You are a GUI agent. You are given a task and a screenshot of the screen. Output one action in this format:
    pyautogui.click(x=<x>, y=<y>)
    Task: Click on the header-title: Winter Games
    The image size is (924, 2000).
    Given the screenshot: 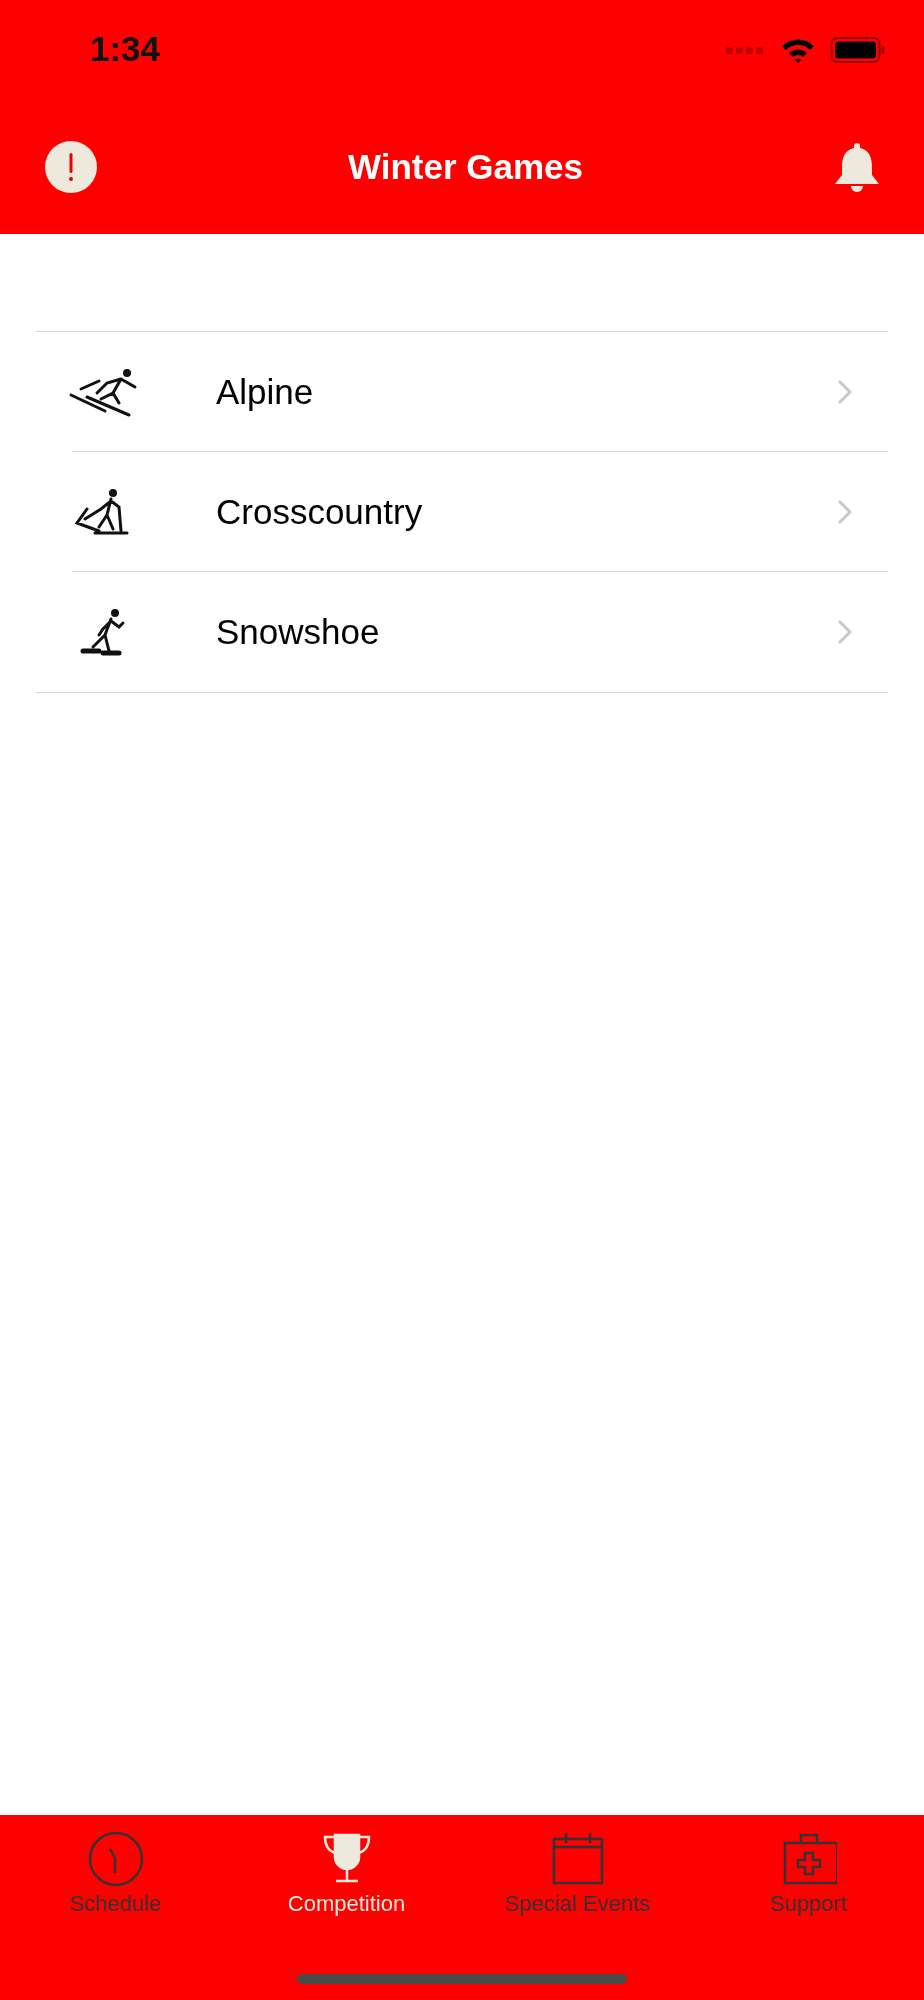 What is the action you would take?
    pyautogui.click(x=465, y=167)
    